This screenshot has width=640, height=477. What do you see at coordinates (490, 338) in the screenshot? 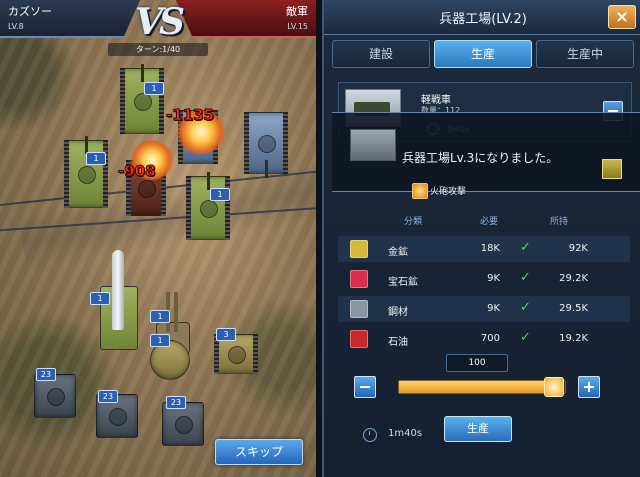
I see `resource-required: 700` at bounding box center [490, 338].